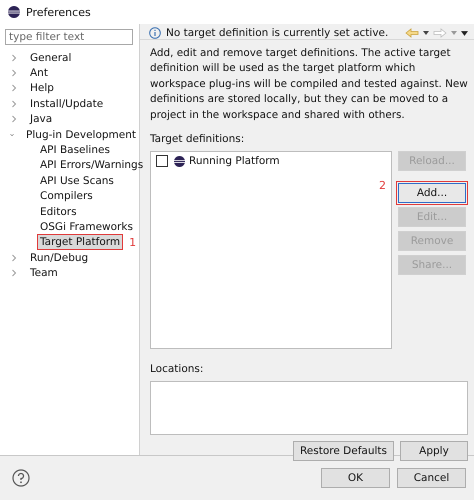 This screenshot has height=500, width=474. What do you see at coordinates (132, 242) in the screenshot?
I see `annotation-number: 1` at bounding box center [132, 242].